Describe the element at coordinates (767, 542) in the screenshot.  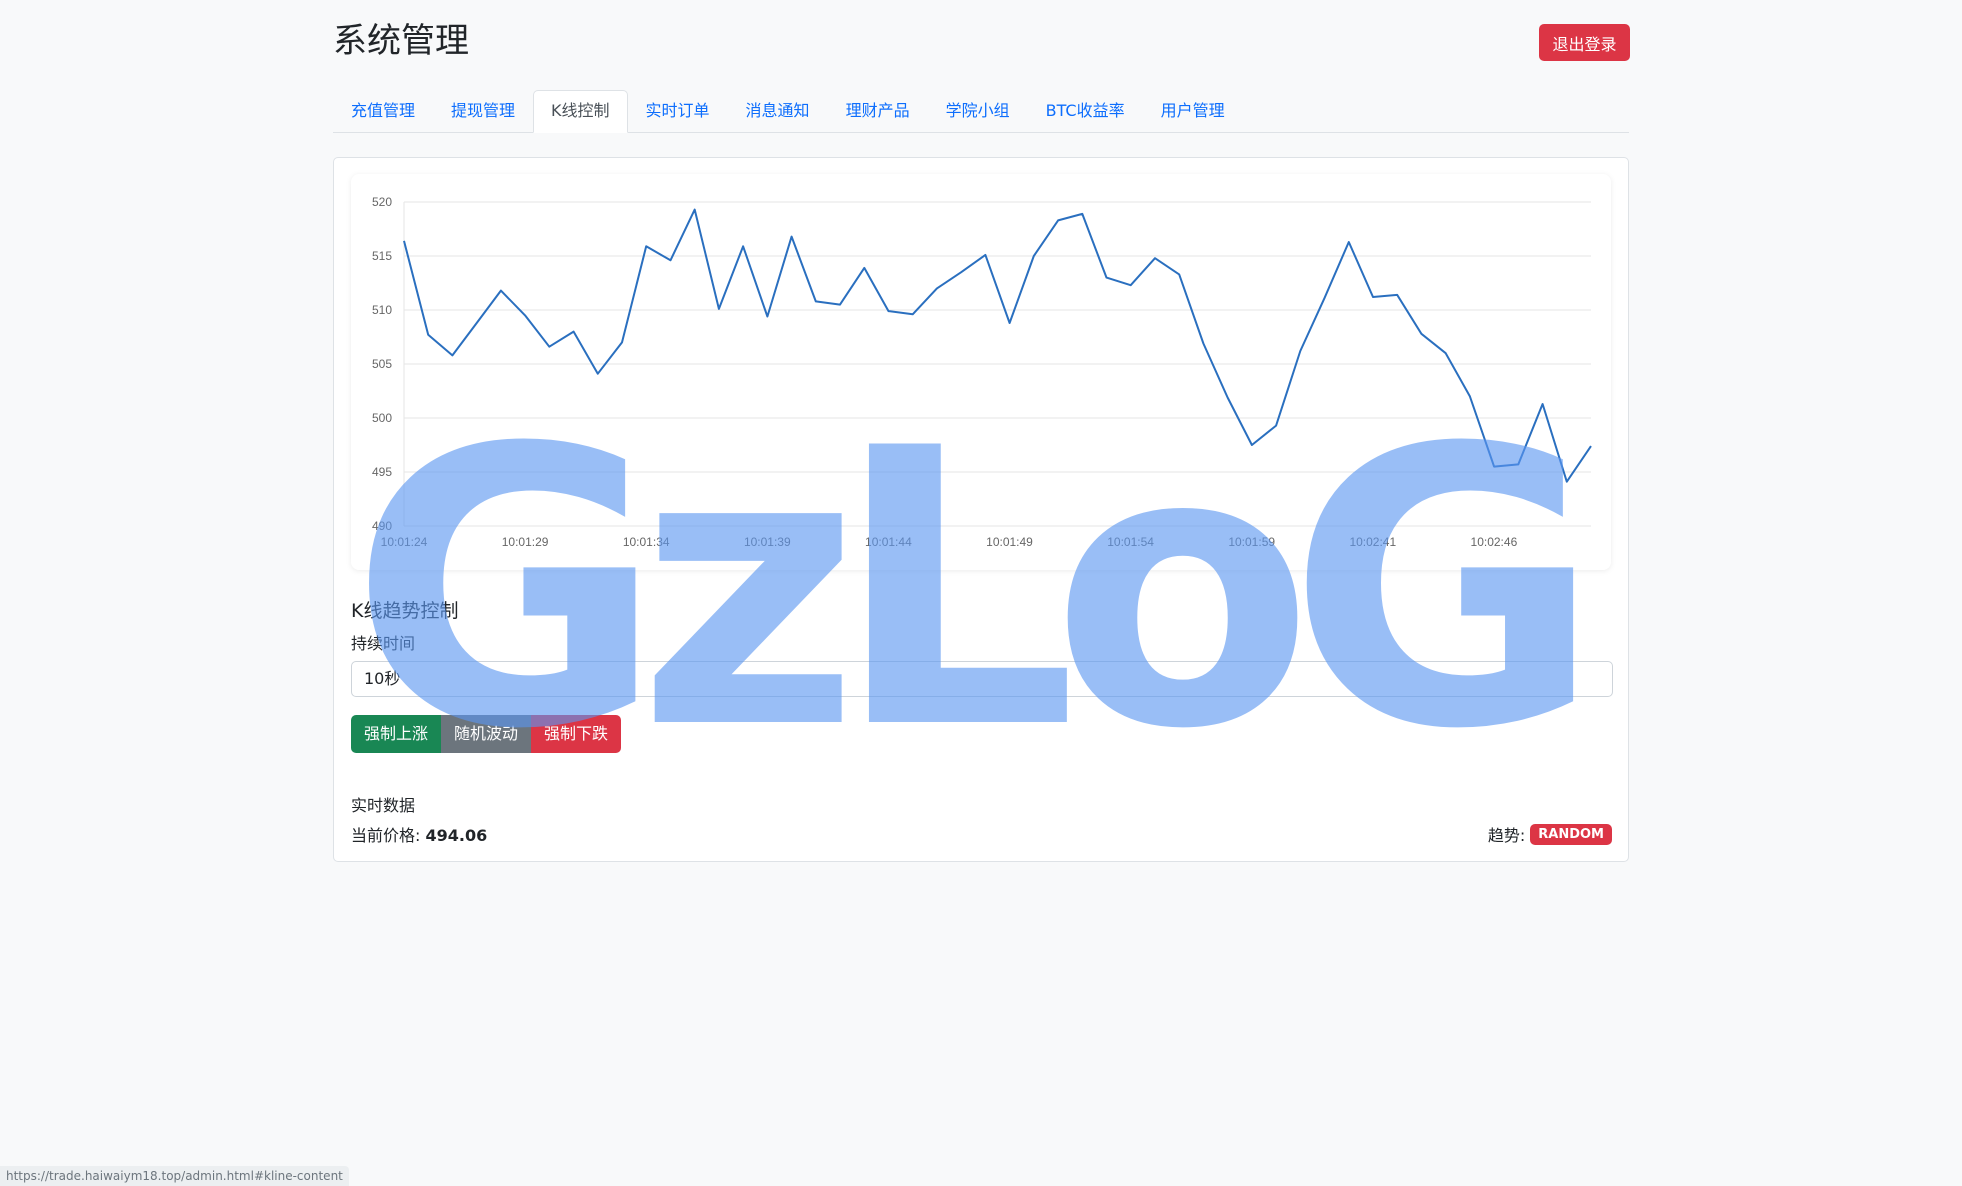
I see `x-tick-label: 10:01:39` at that location.